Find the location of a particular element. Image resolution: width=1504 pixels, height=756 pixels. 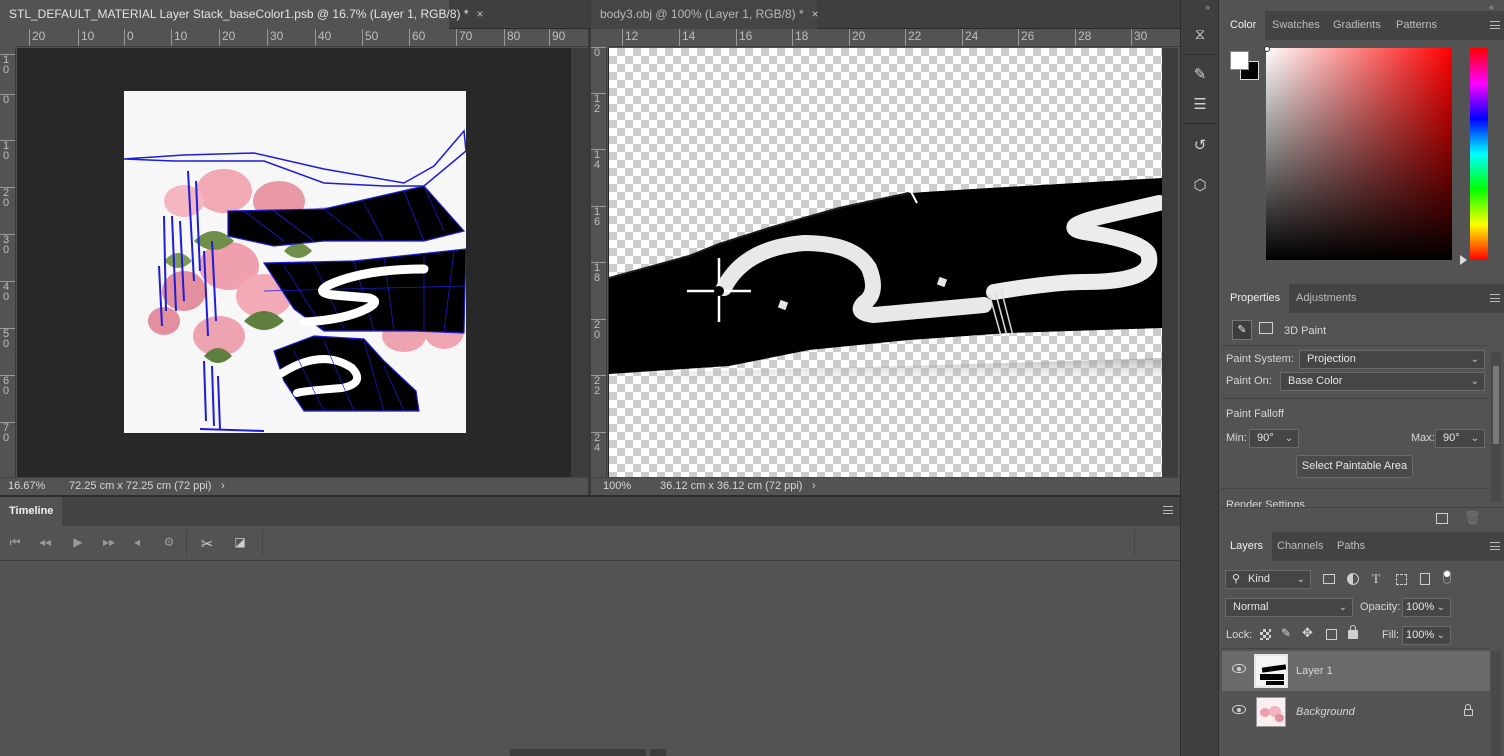

filter-shape-icon is located at coordinates (1401, 579).